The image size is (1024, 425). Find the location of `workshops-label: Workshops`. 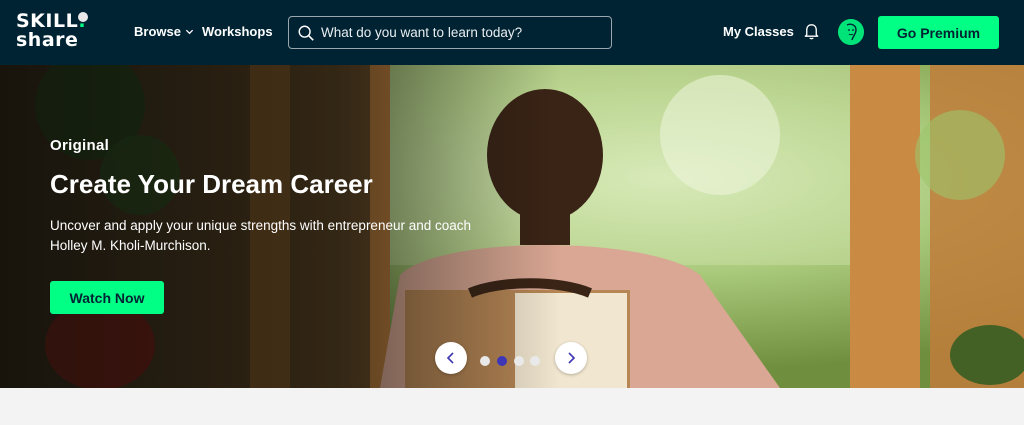

workshops-label: Workshops is located at coordinates (237, 31).